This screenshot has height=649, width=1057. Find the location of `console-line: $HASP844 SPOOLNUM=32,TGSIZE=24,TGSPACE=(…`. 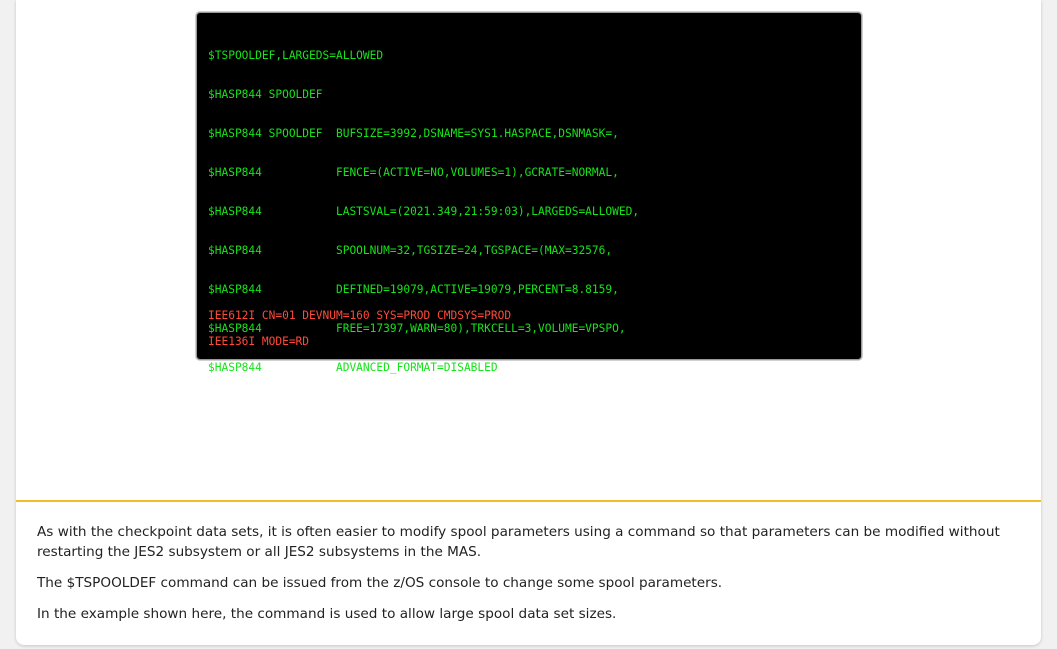

console-line: $HASP844 SPOOLNUM=32,TGSIZE=24,TGSPACE=(… is located at coordinates (410, 250).